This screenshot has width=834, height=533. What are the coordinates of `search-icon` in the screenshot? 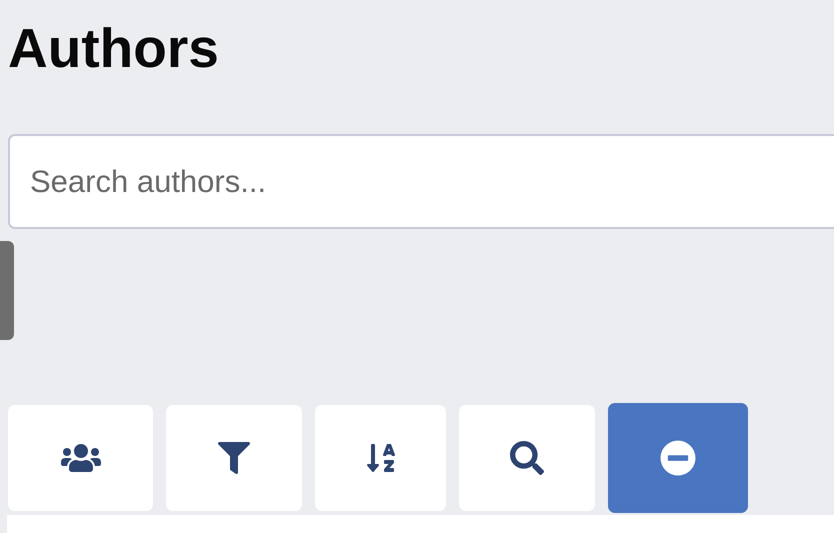 It's located at (527, 458).